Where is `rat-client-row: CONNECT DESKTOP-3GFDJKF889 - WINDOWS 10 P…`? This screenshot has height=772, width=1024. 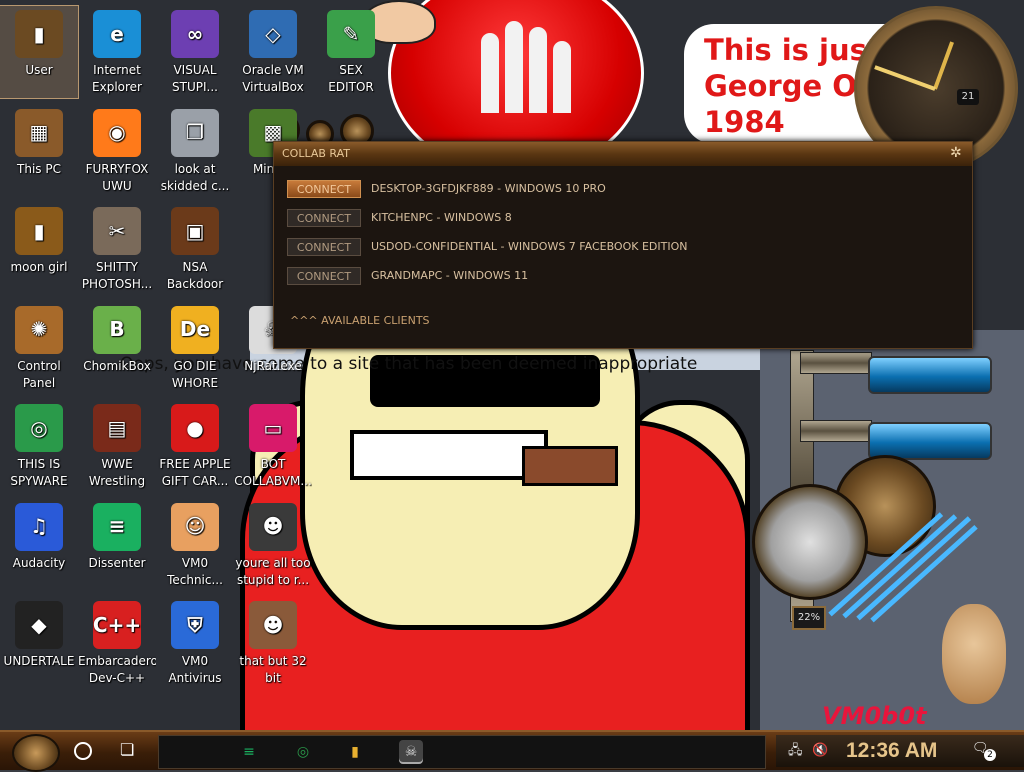 rat-client-row: CONNECT DESKTOP-3GFDJKF889 - WINDOWS 10 P… is located at coordinates (617, 190).